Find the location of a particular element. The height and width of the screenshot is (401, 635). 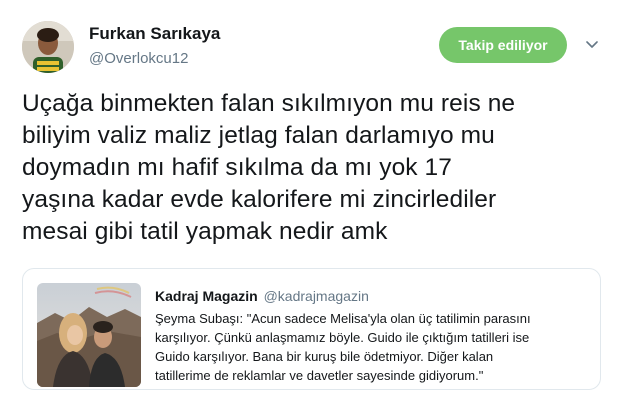

chevron-down-icon is located at coordinates (592, 45).